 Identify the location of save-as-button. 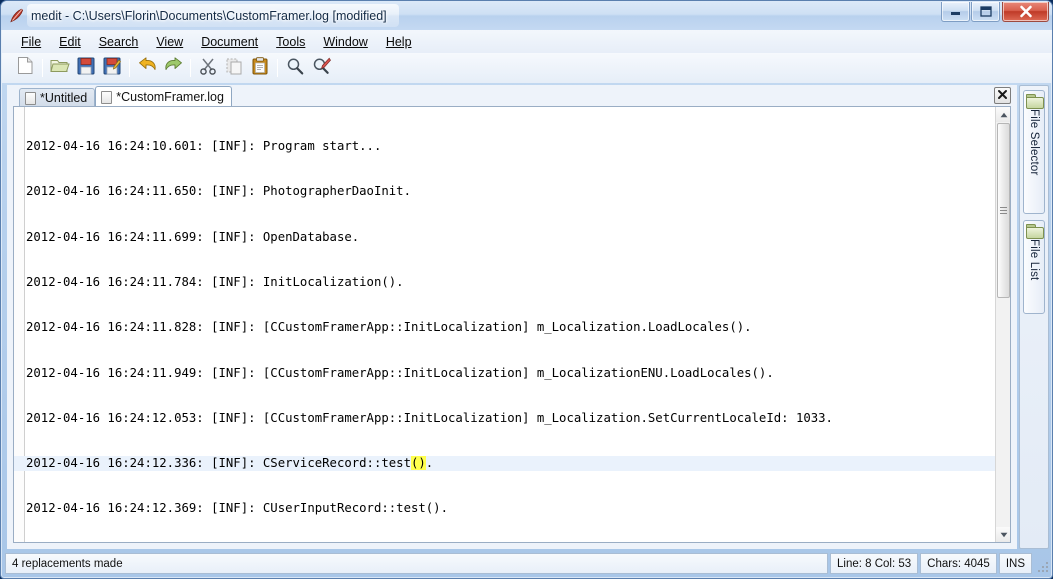
(112, 68).